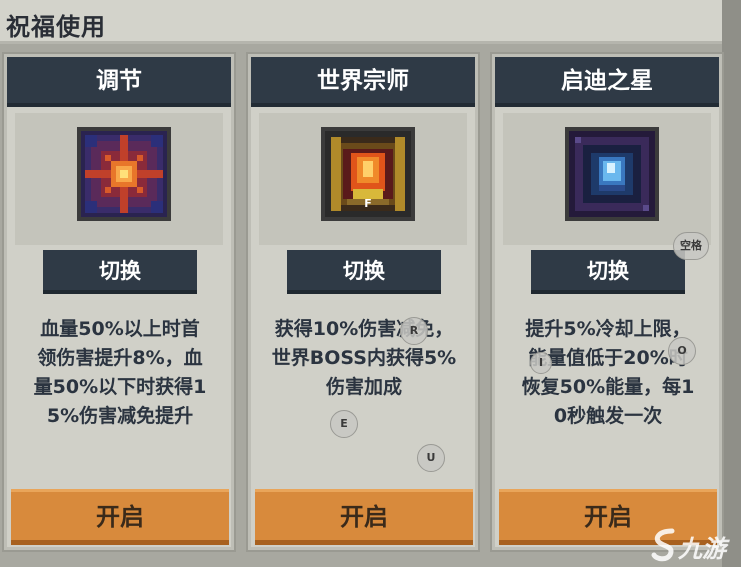 The width and height of the screenshot is (741, 567). I want to click on description-line: 获得10%伤害减免，, so click(364, 329).